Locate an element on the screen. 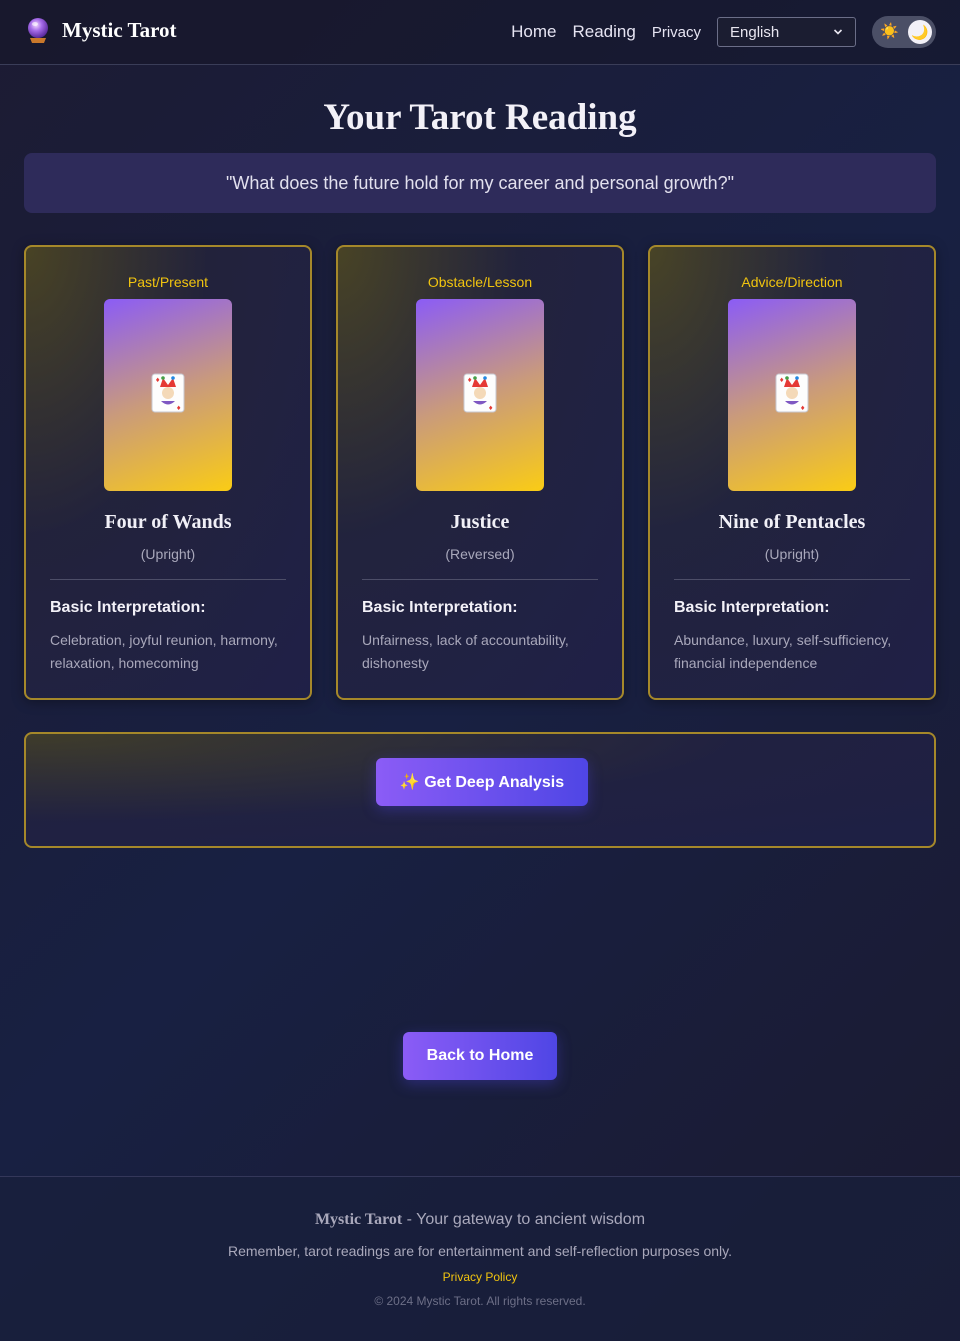  card-position-label: Advice/Direction is located at coordinates (792, 282).